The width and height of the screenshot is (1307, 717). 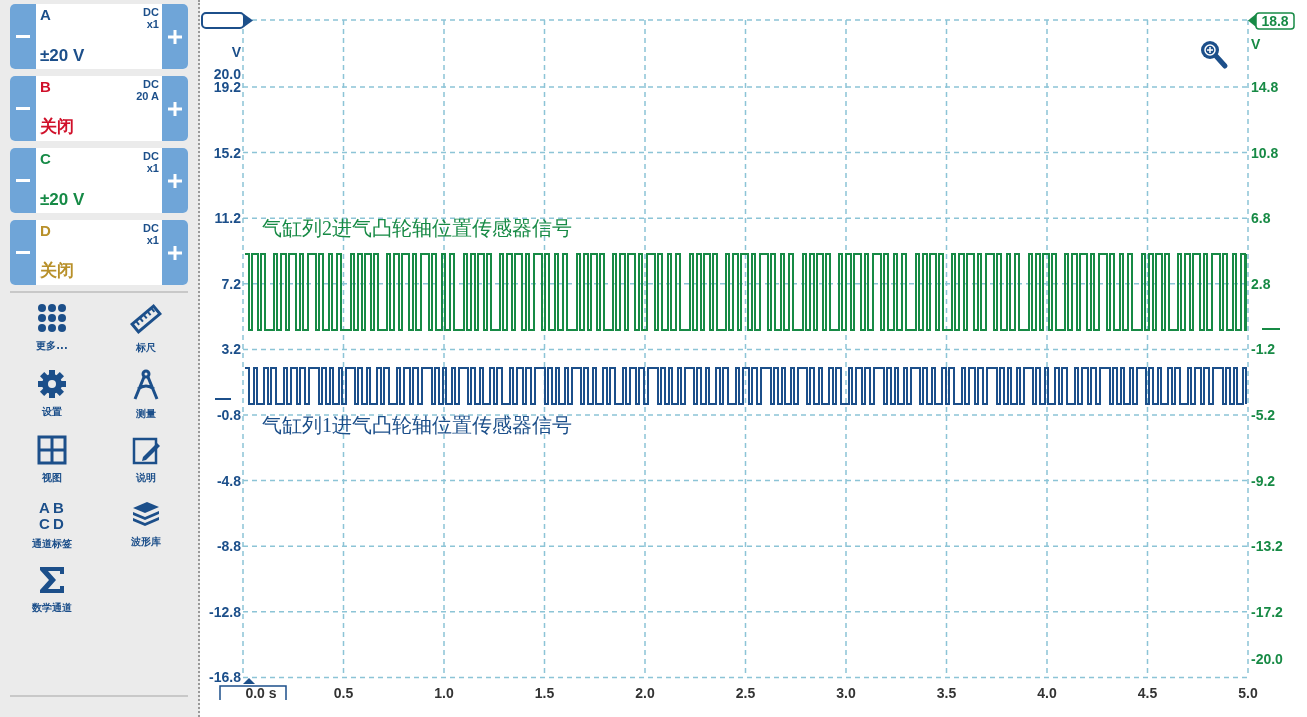 I want to click on tool-button: 视图, so click(x=52, y=460).